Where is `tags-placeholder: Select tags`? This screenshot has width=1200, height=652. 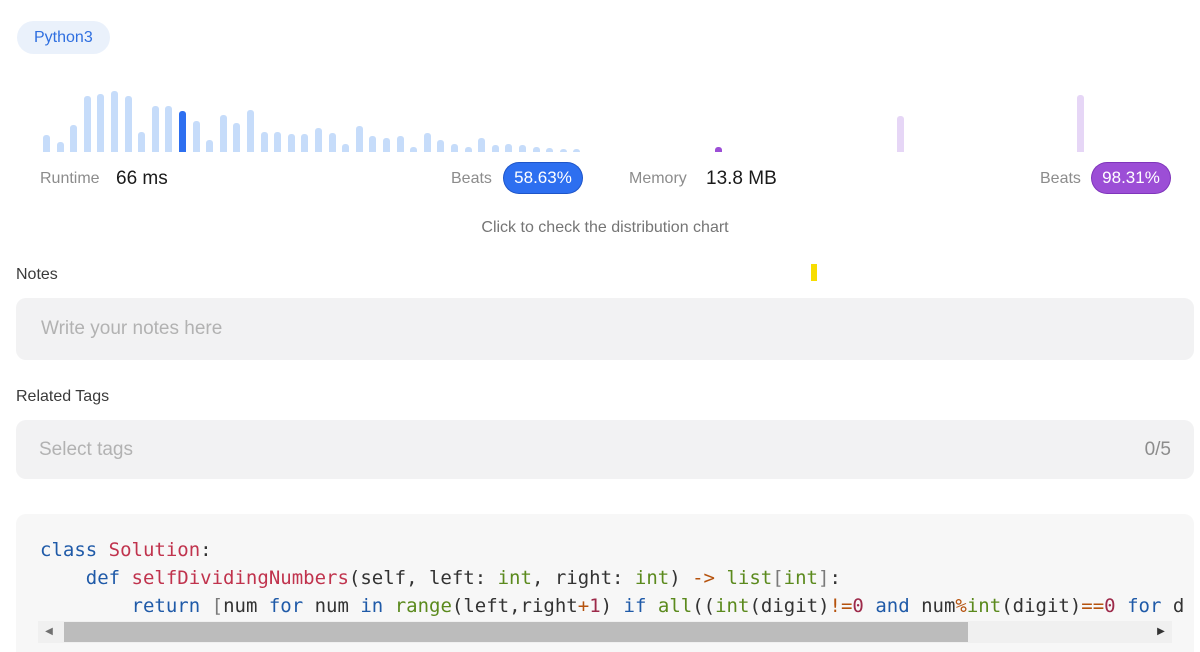
tags-placeholder: Select tags is located at coordinates (86, 449).